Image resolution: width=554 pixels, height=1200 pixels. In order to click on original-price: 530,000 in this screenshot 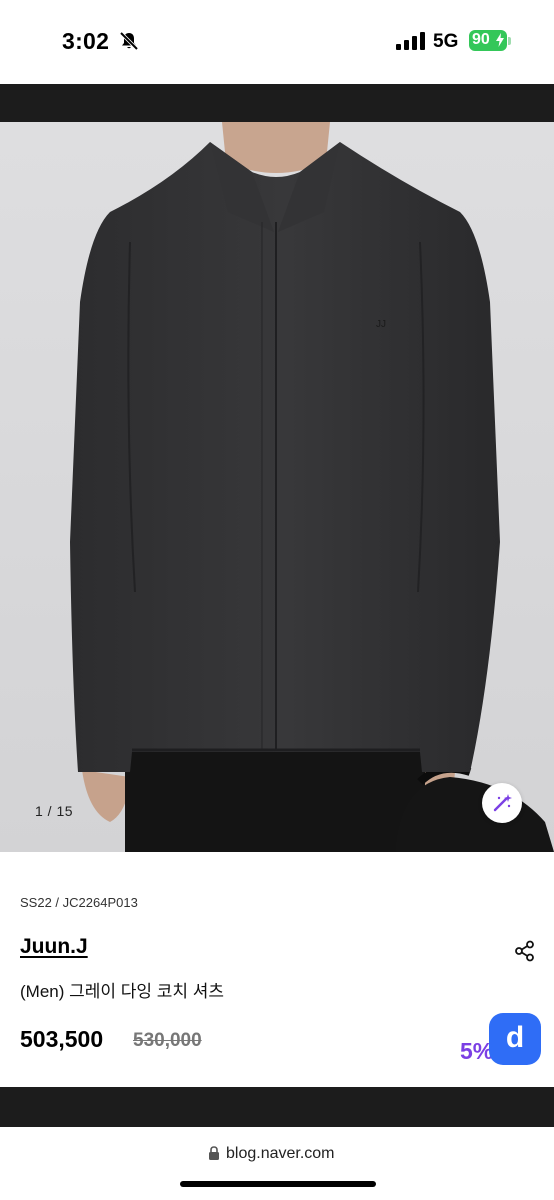, I will do `click(167, 1040)`.